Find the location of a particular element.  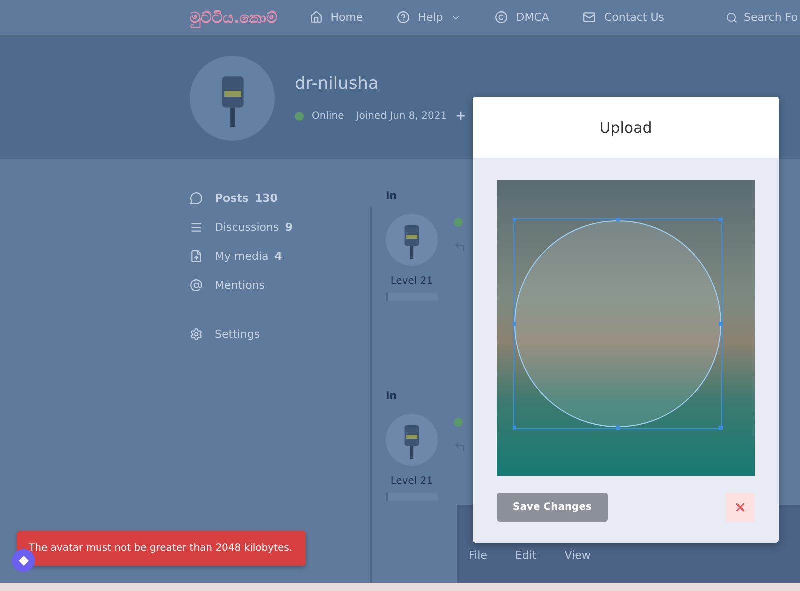

menu-item: View is located at coordinates (577, 566).